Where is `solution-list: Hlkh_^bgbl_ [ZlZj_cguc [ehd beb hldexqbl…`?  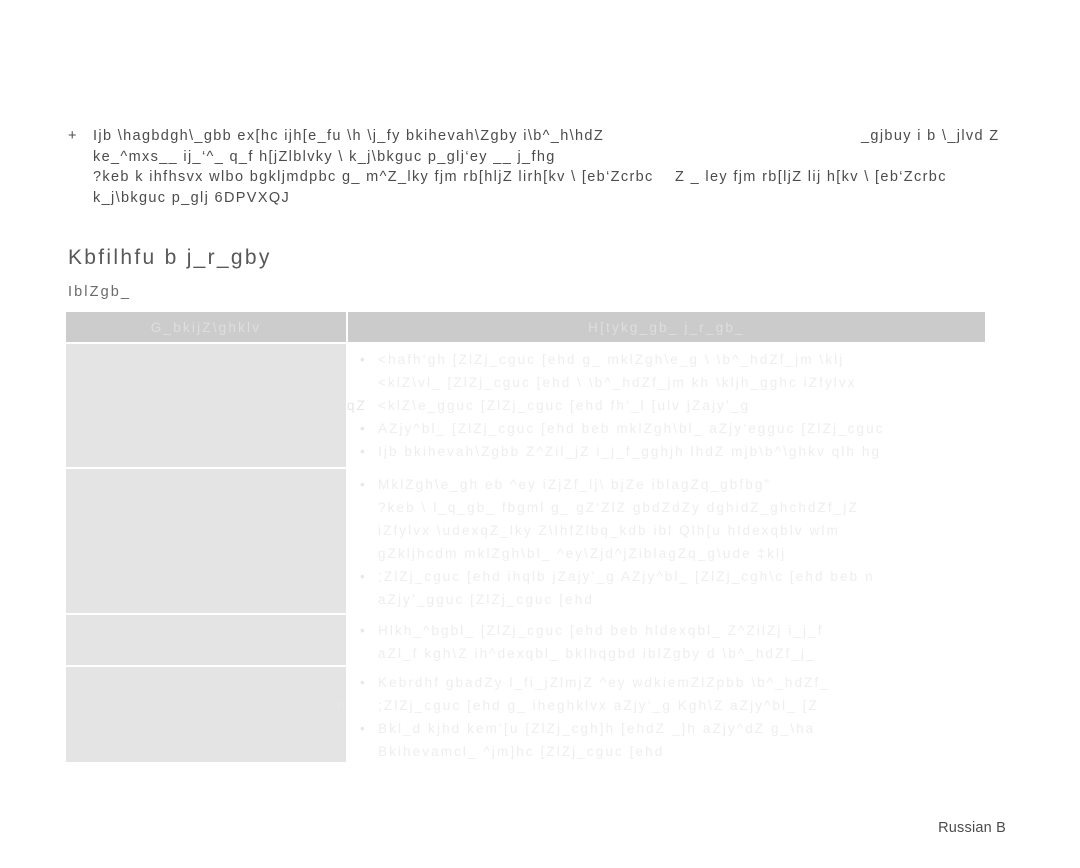
solution-list: Hlkh_^bgbl_ [ZlZj_cguc [ehd beb hldexqbl… is located at coordinates (666, 640).